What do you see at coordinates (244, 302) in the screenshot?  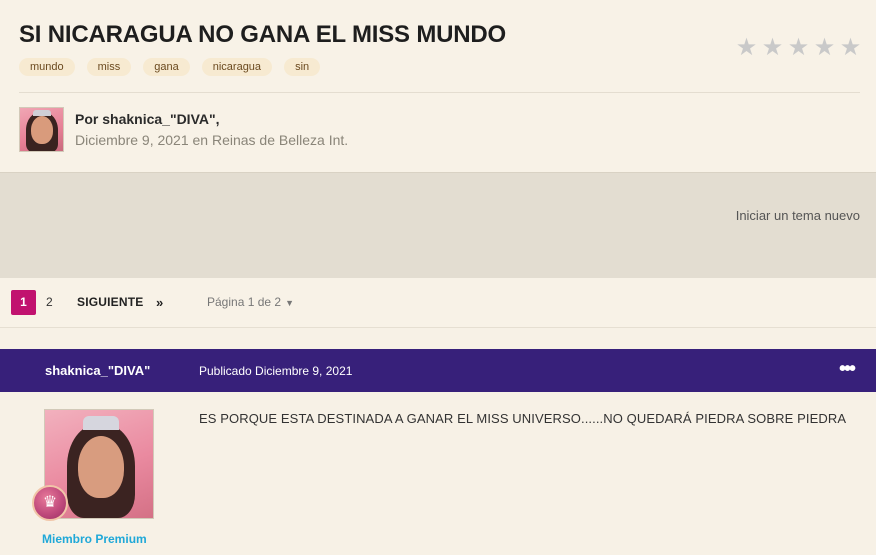 I see `page-info-label: Página 1 de 2` at bounding box center [244, 302].